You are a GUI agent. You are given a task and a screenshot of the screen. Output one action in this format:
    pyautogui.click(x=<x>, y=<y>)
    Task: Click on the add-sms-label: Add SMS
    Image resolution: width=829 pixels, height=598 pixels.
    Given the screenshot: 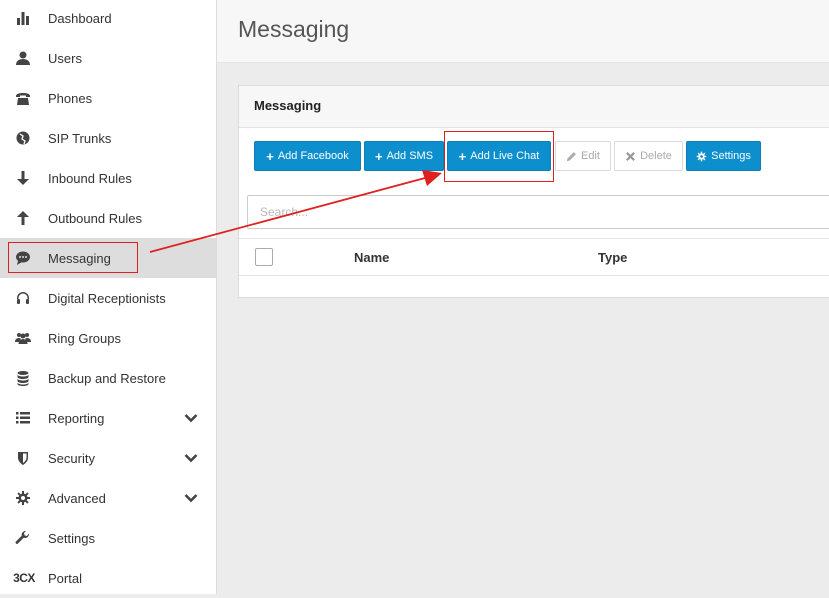 What is the action you would take?
    pyautogui.click(x=410, y=156)
    